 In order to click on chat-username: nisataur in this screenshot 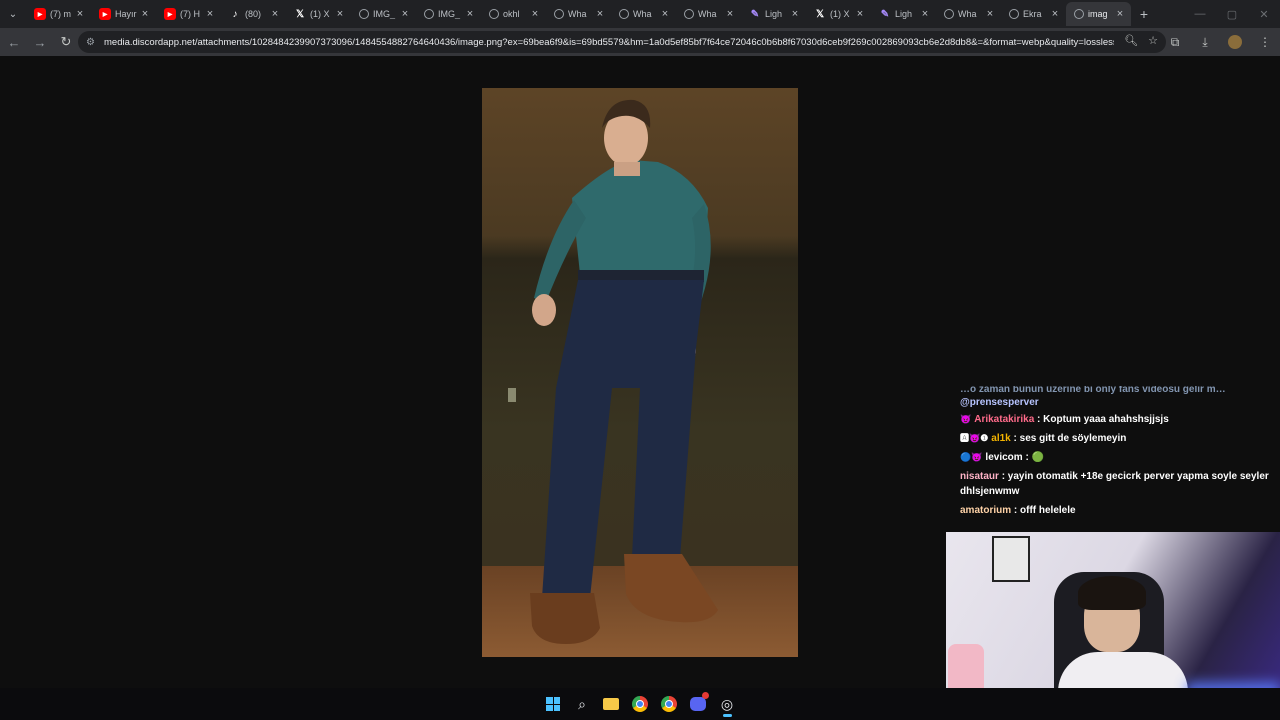, I will do `click(979, 476)`.